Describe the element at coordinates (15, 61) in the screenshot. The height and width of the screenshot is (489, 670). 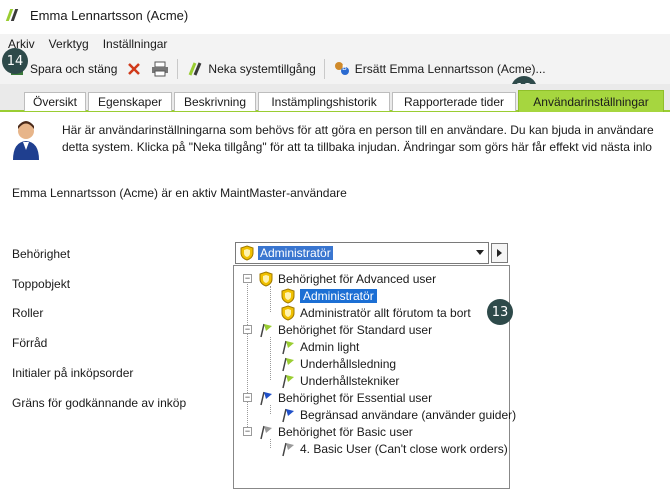
I see `step-badge-14: 14` at that location.